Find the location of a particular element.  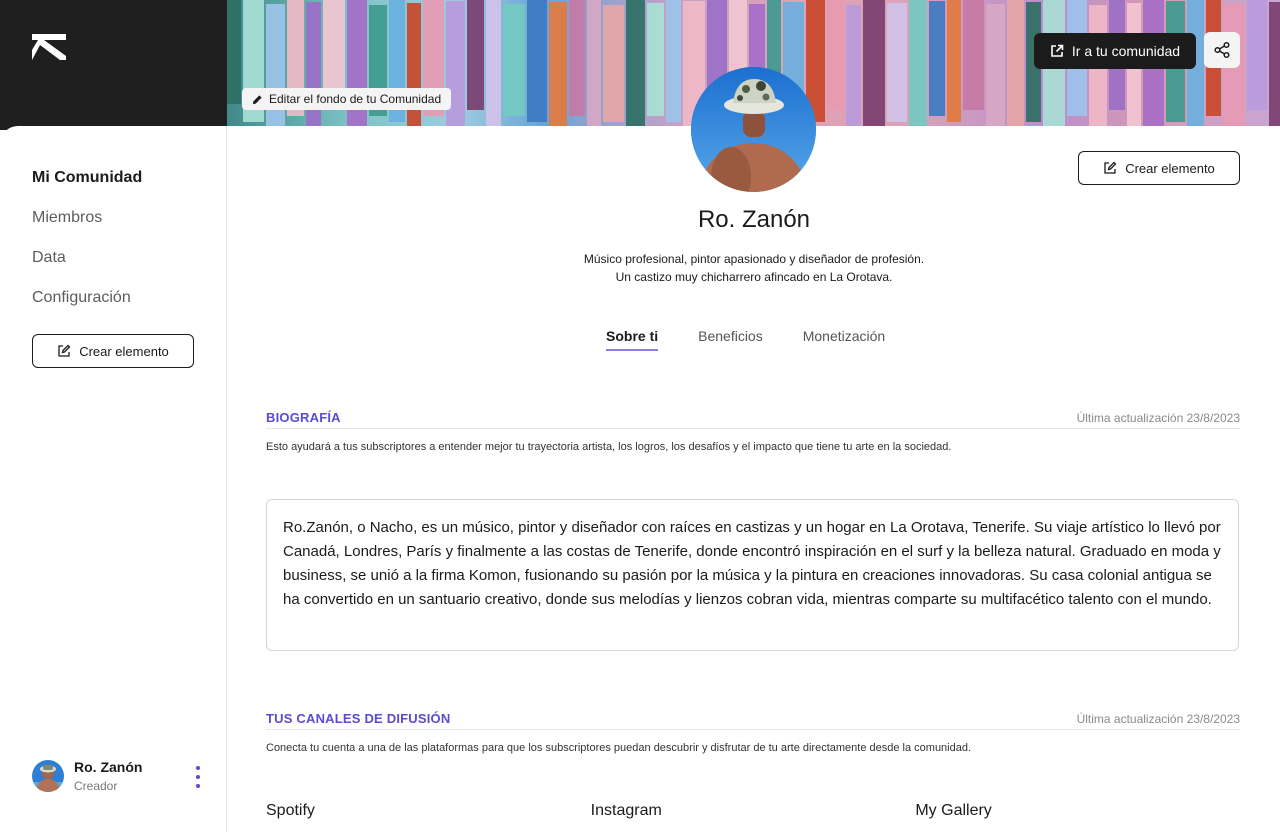

sidebar-nav: Mi Comunidad Miembros Data Configuración is located at coordinates (87, 248).